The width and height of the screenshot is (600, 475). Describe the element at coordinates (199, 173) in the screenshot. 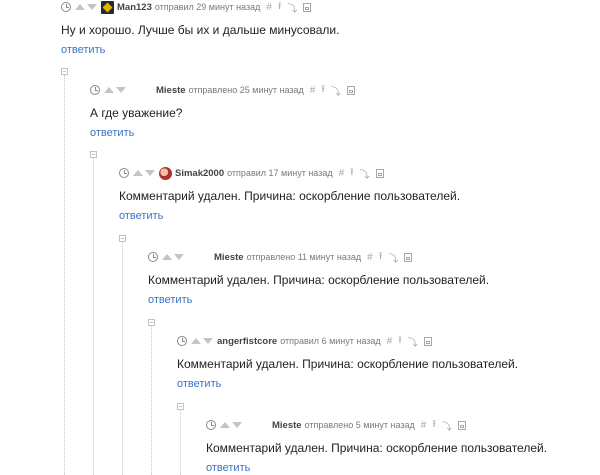

I see `comment-author: Simak2000` at that location.